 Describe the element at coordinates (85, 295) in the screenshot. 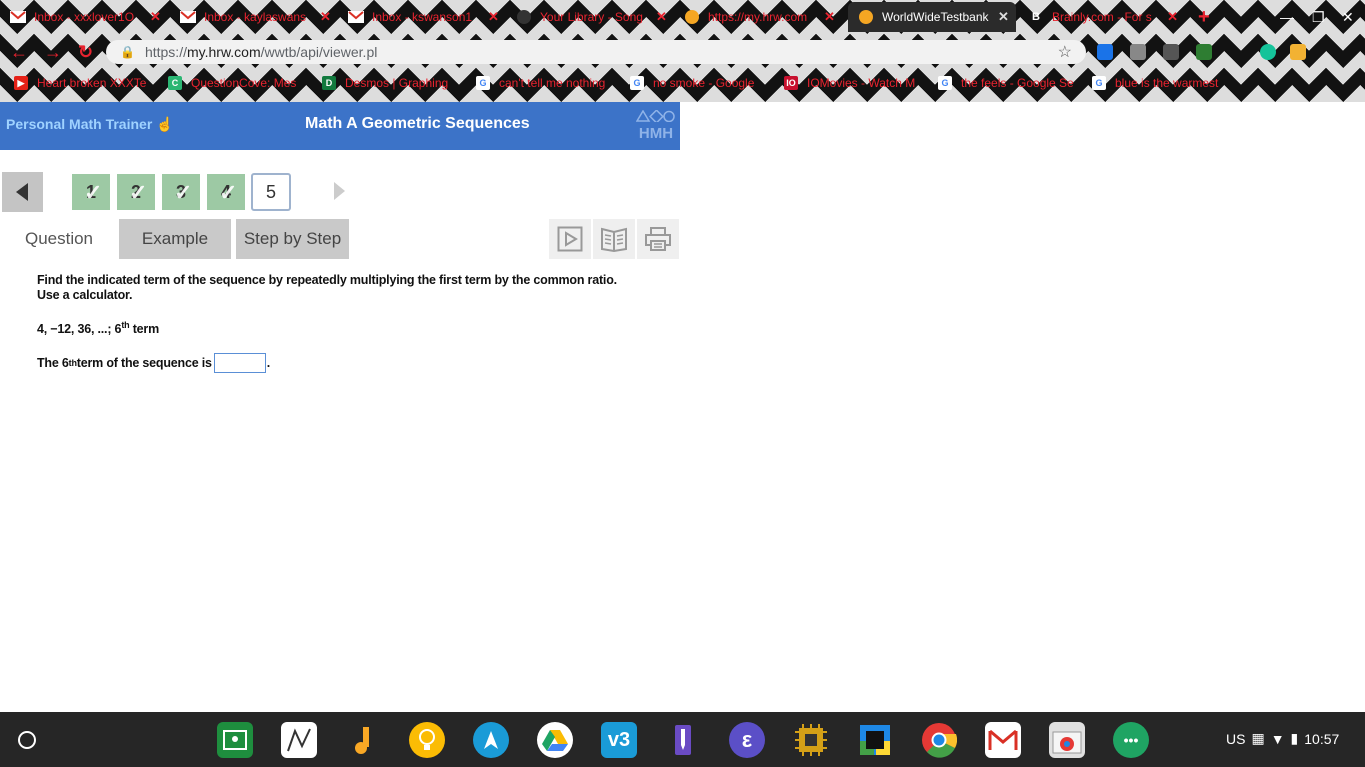

I see `instruction-text: Use a calculator.` at that location.